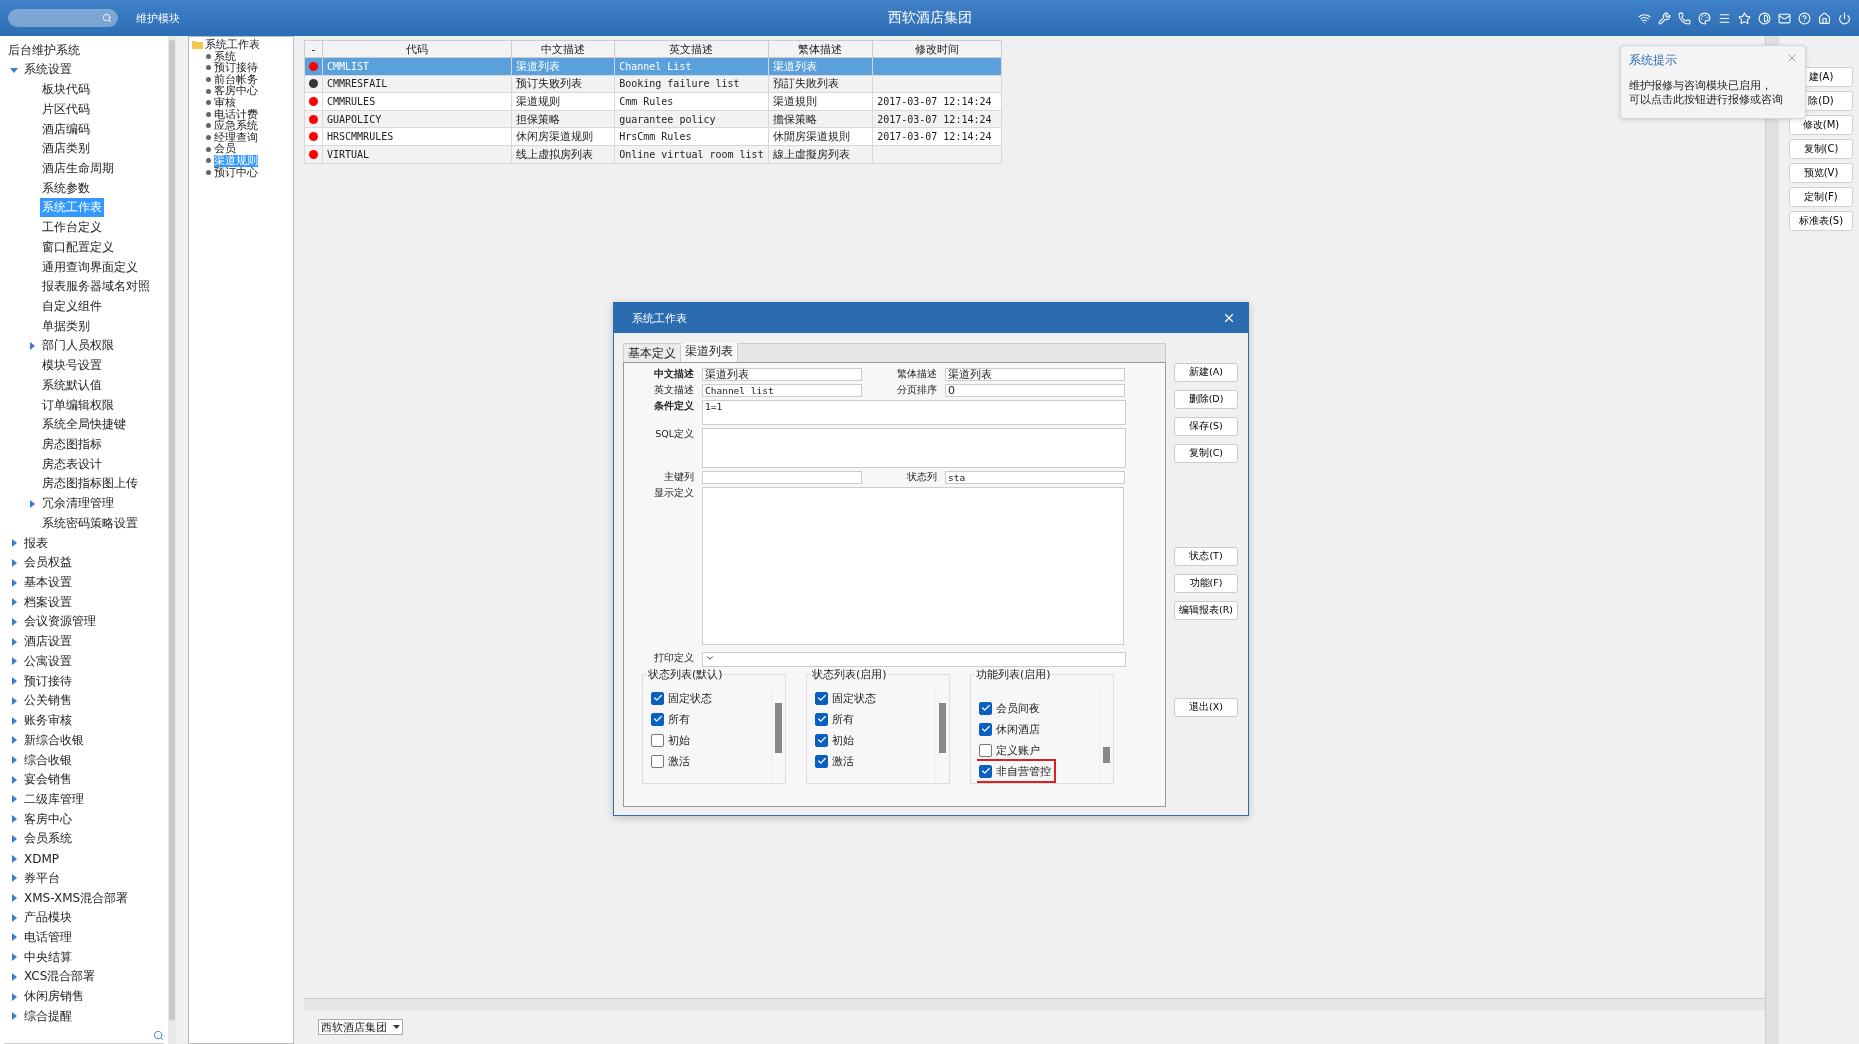 The image size is (1859, 1044). What do you see at coordinates (36, 543) in the screenshot?
I see `sidebar-item: 报表` at bounding box center [36, 543].